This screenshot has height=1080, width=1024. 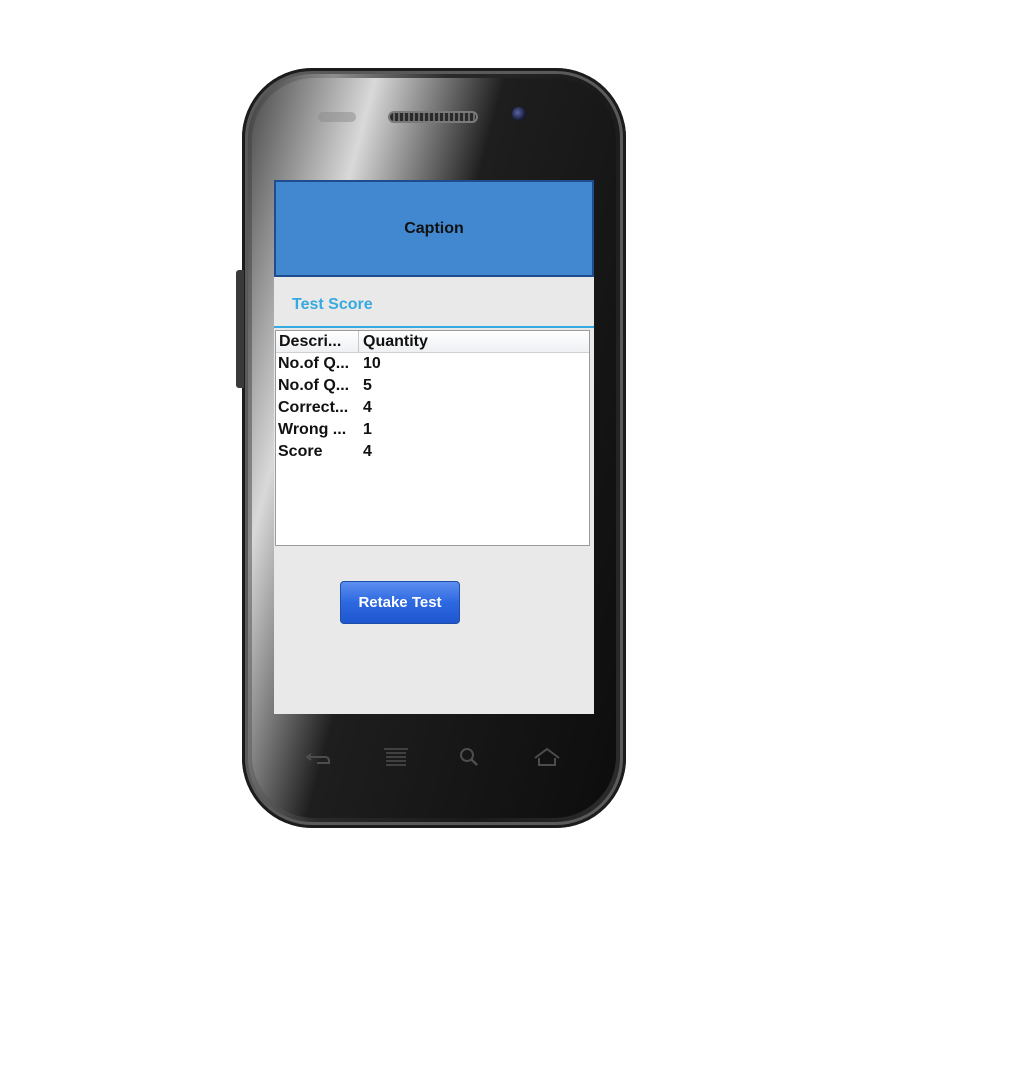 What do you see at coordinates (434, 327) in the screenshot?
I see `section-divider` at bounding box center [434, 327].